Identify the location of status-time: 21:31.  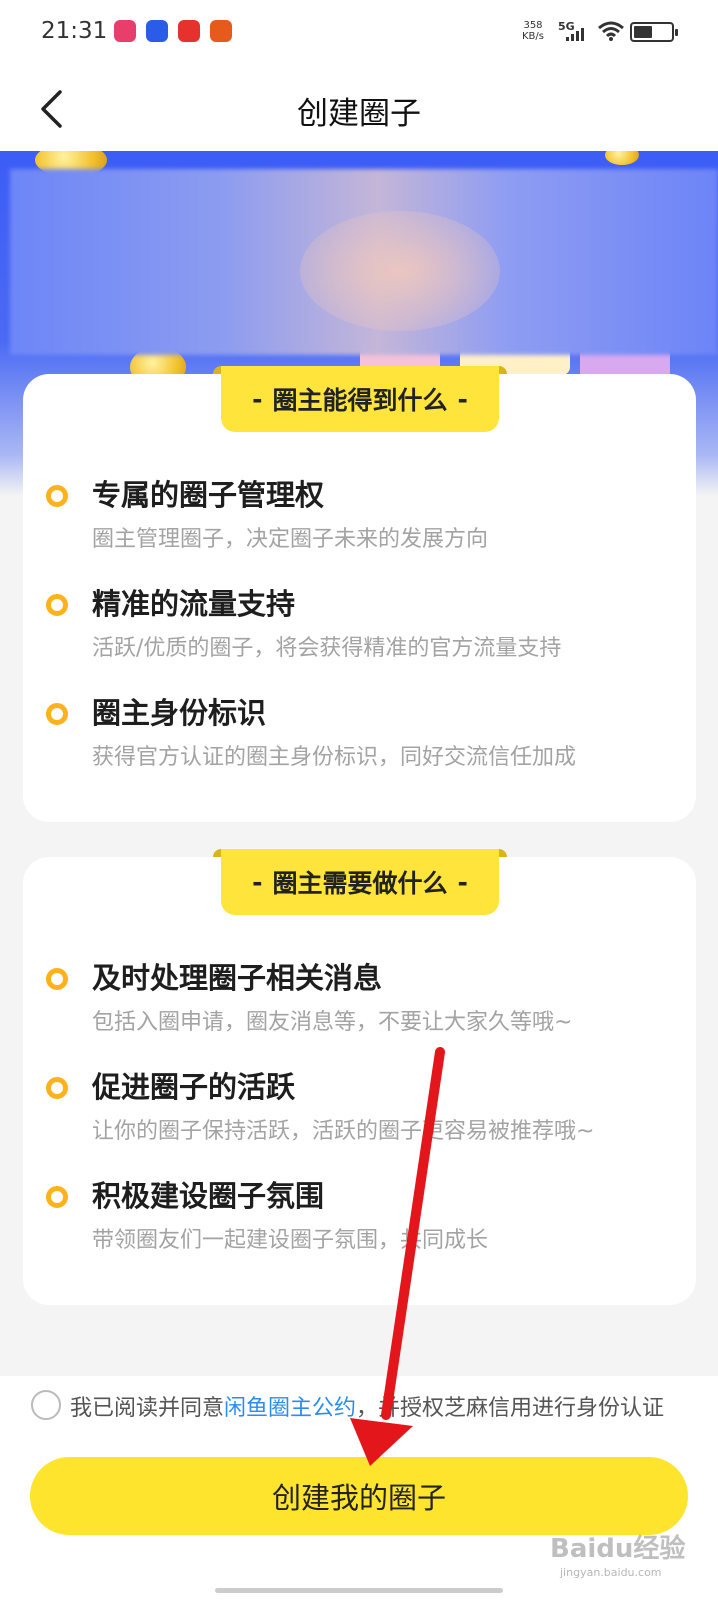
(74, 31).